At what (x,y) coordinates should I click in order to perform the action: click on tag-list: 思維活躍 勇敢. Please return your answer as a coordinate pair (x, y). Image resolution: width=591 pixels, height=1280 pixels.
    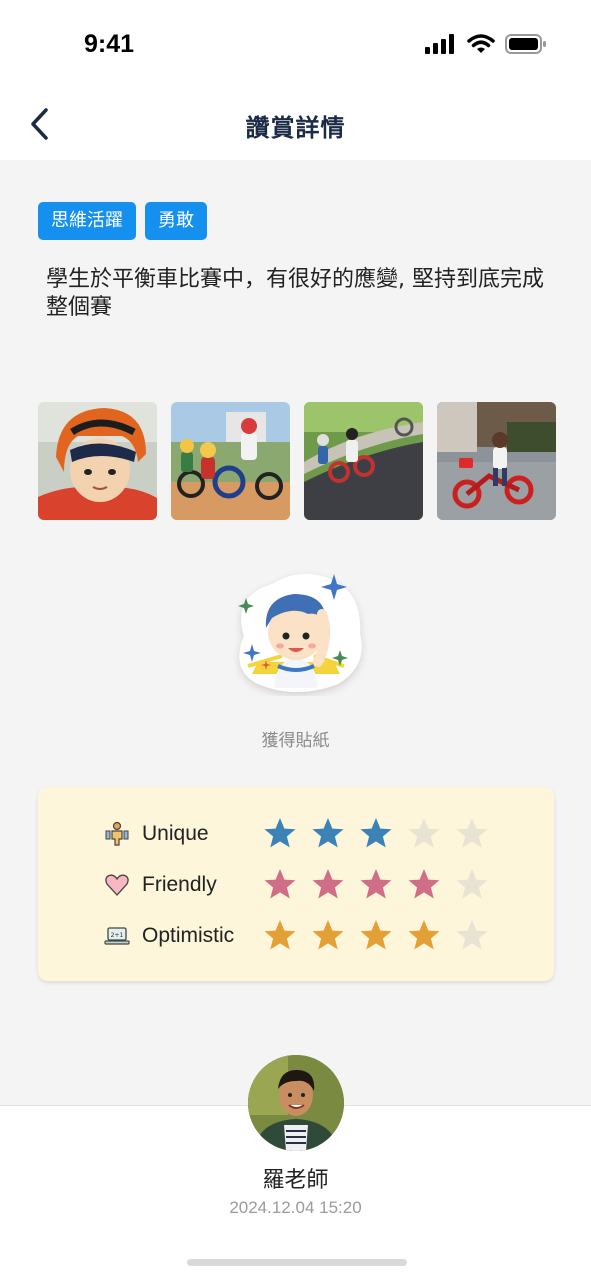
    Looking at the image, I should click on (122, 221).